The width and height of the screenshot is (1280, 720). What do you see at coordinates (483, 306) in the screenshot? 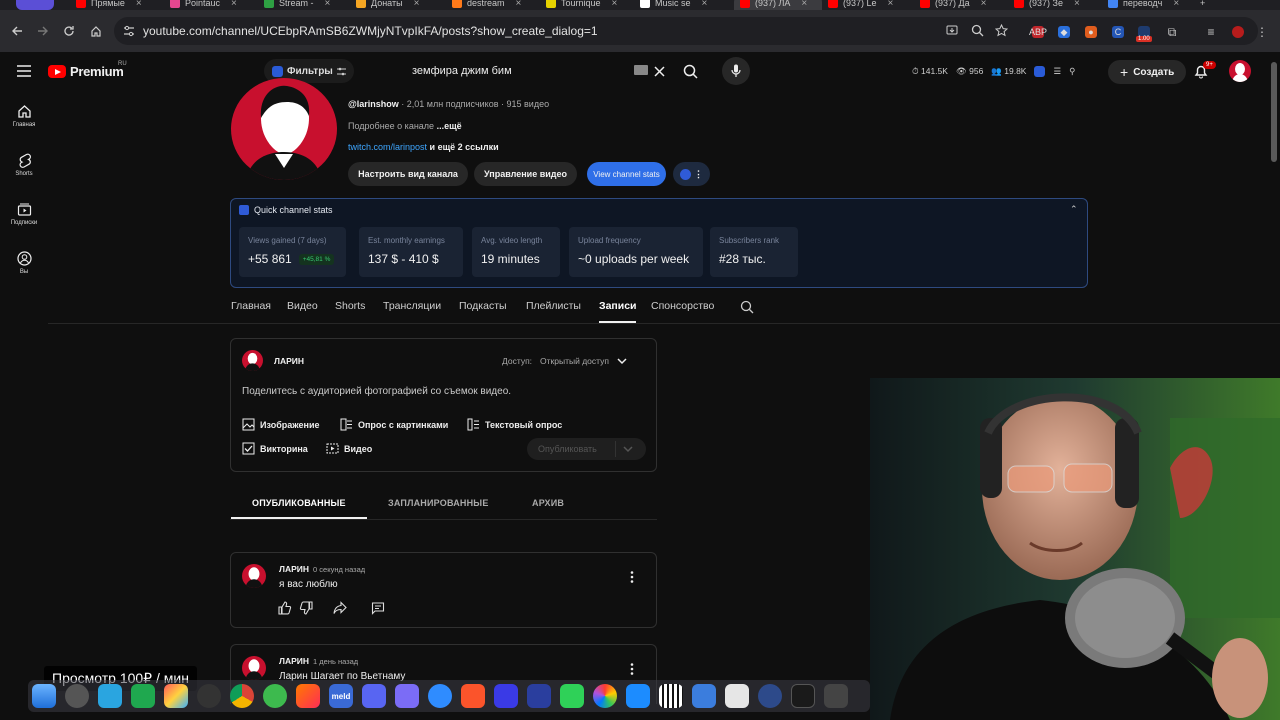
I see `tab-podcasts: Подкасты` at bounding box center [483, 306].